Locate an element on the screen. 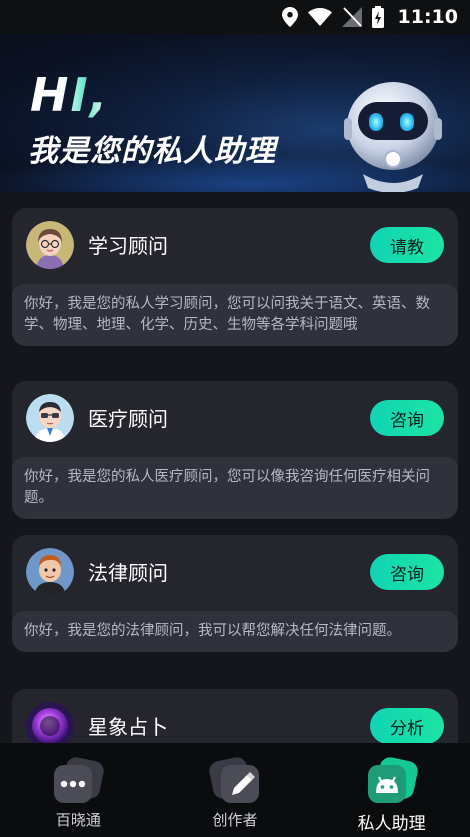 The width and height of the screenshot is (470, 837). hero-greeting: HI, is located at coordinates (70, 95).